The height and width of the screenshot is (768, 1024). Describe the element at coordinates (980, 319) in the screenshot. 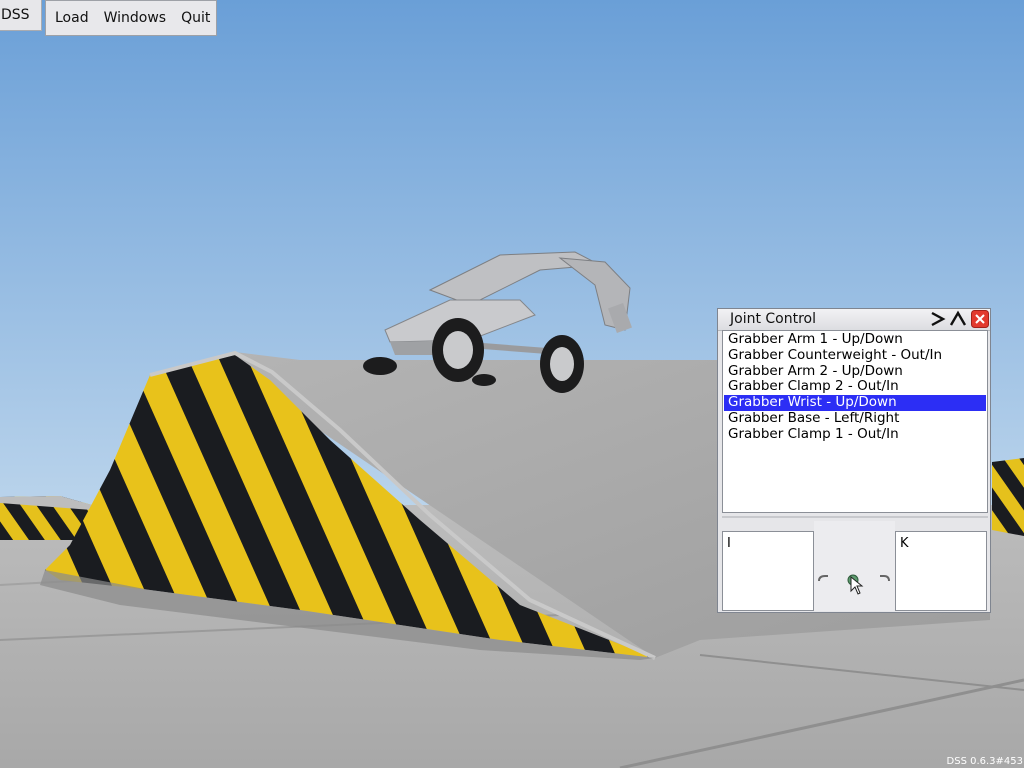

I see `close-icon` at that location.